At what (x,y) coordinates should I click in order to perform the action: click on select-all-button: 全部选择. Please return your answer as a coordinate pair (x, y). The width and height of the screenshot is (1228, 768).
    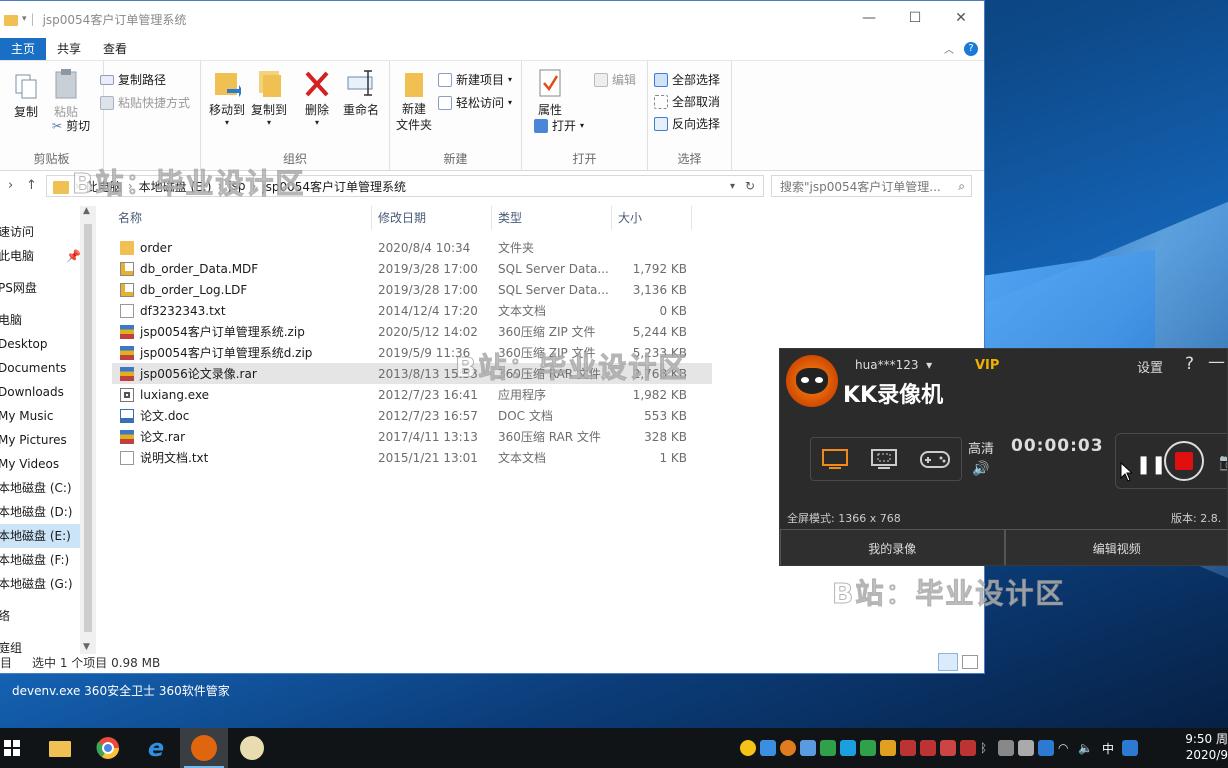
    Looking at the image, I should click on (687, 79).